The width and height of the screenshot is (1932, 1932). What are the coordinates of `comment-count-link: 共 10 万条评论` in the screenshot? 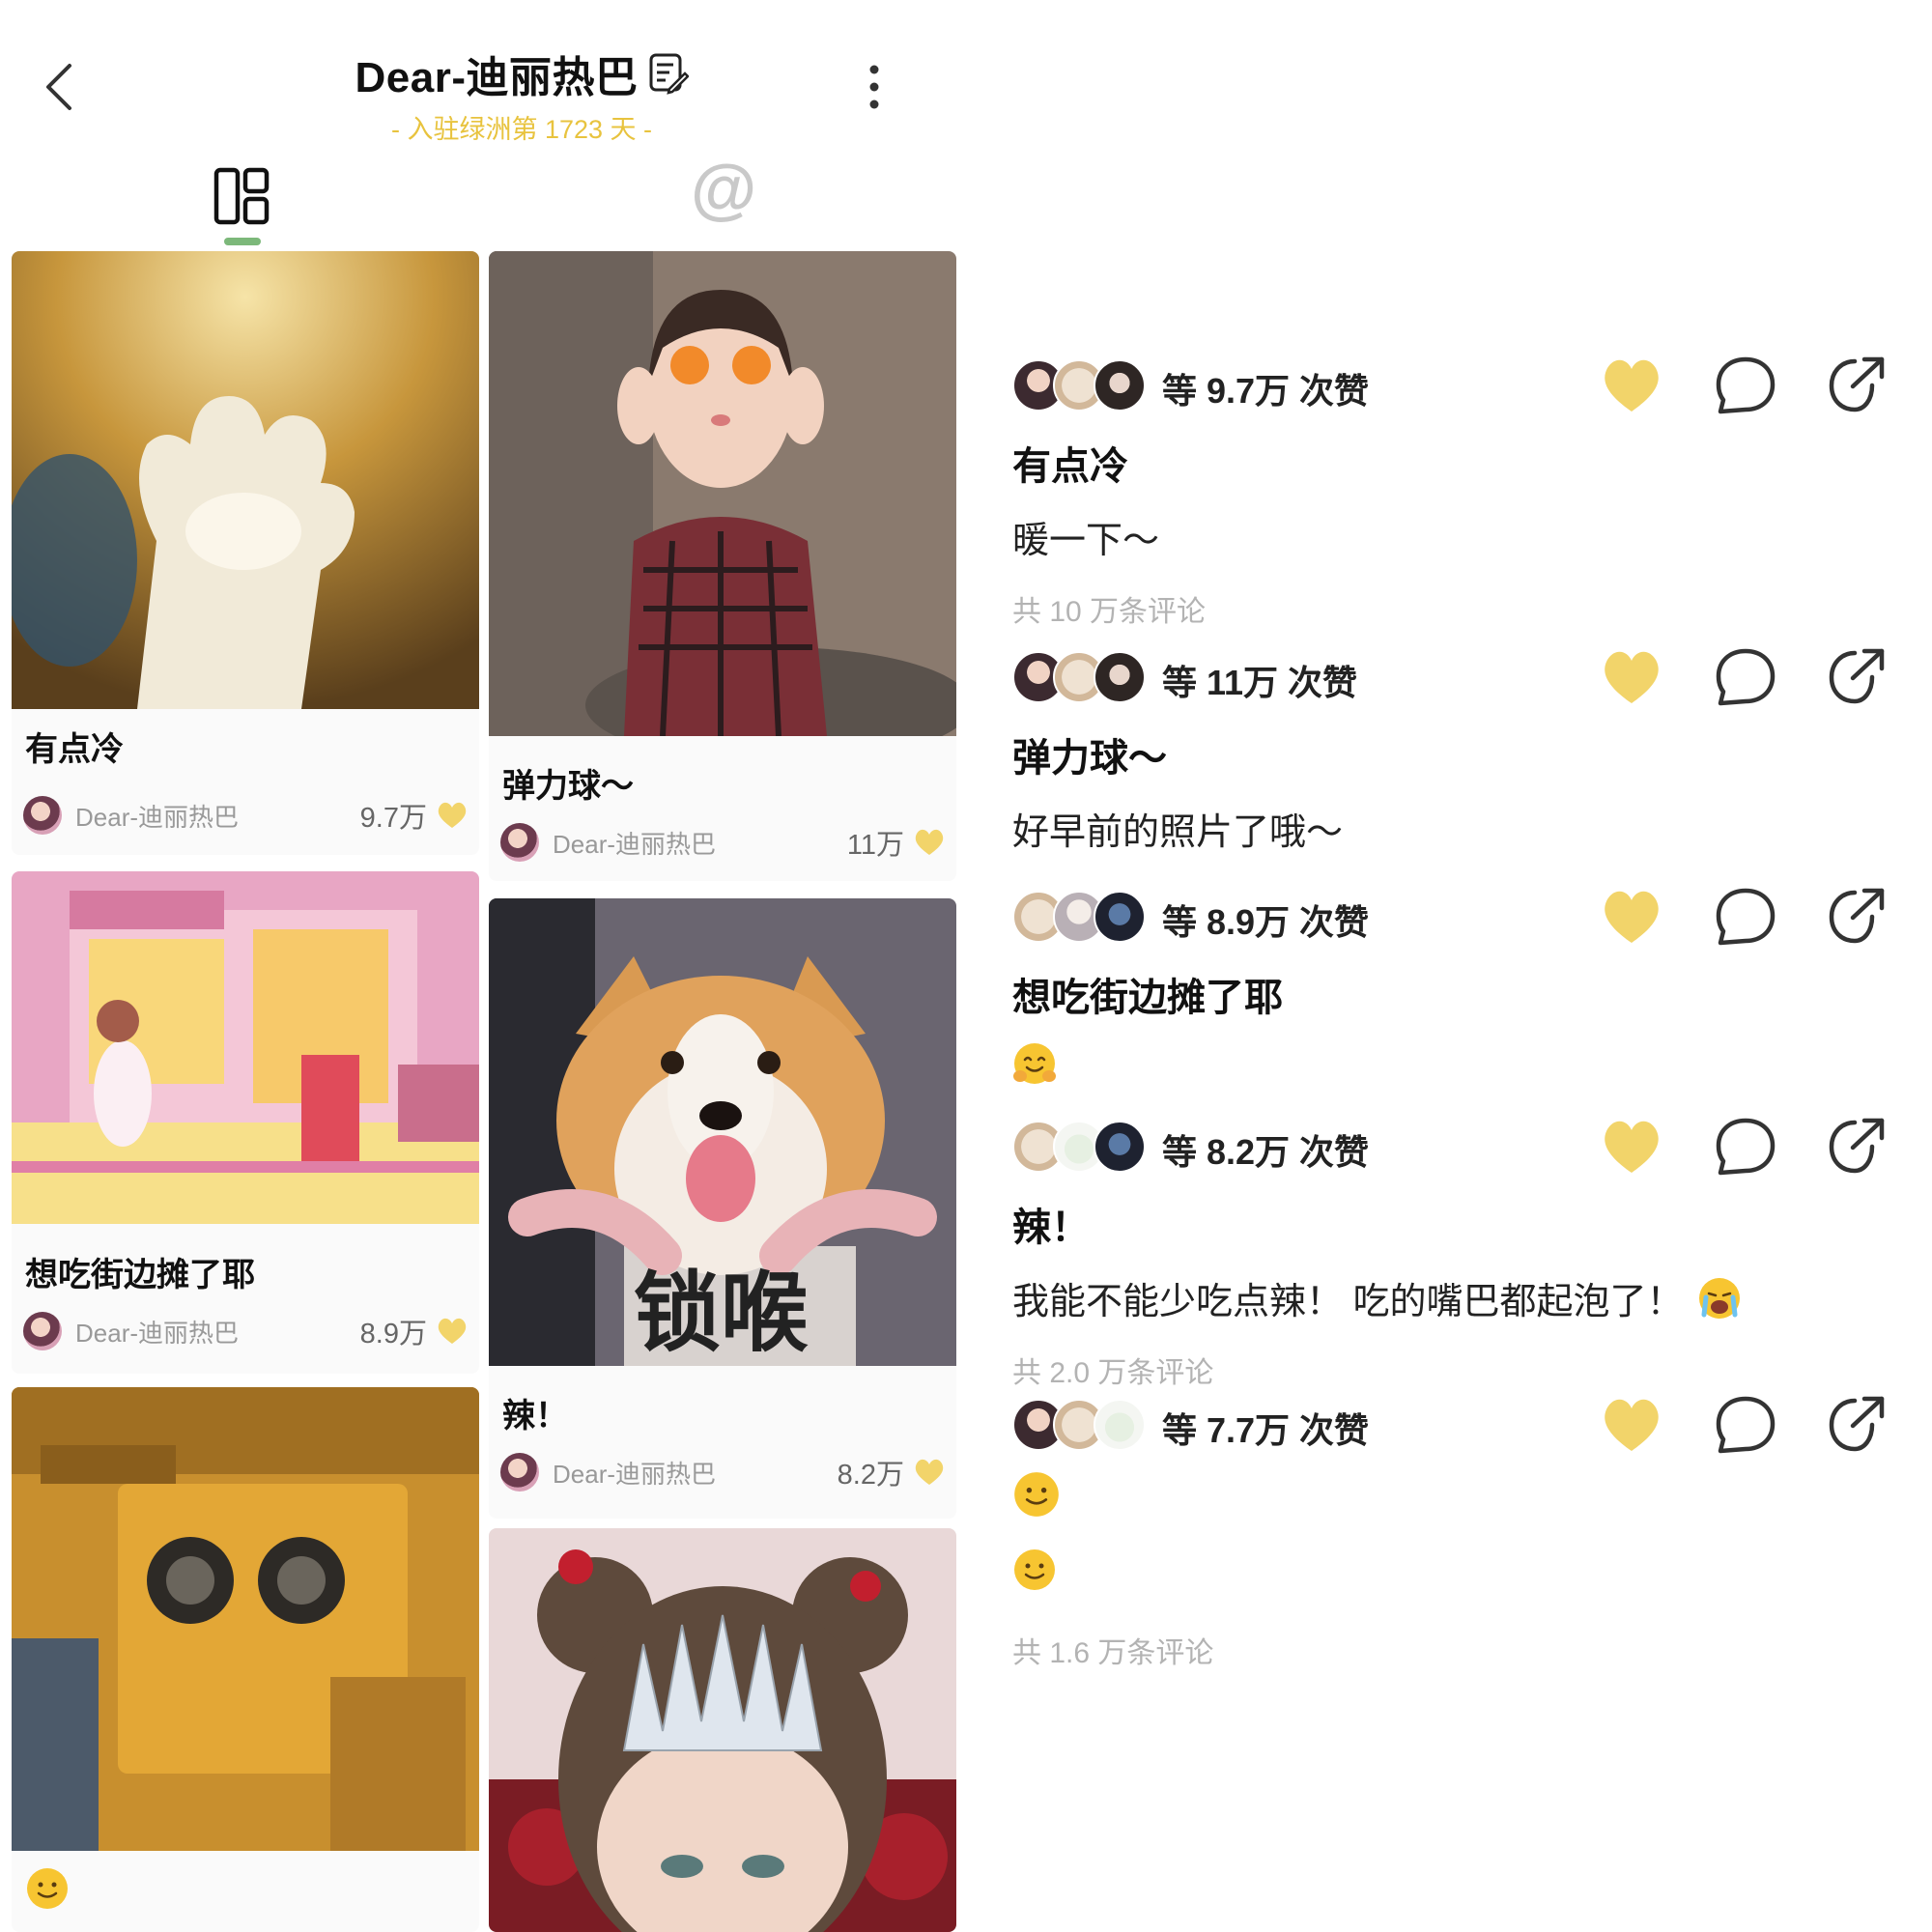 It's located at (1109, 608).